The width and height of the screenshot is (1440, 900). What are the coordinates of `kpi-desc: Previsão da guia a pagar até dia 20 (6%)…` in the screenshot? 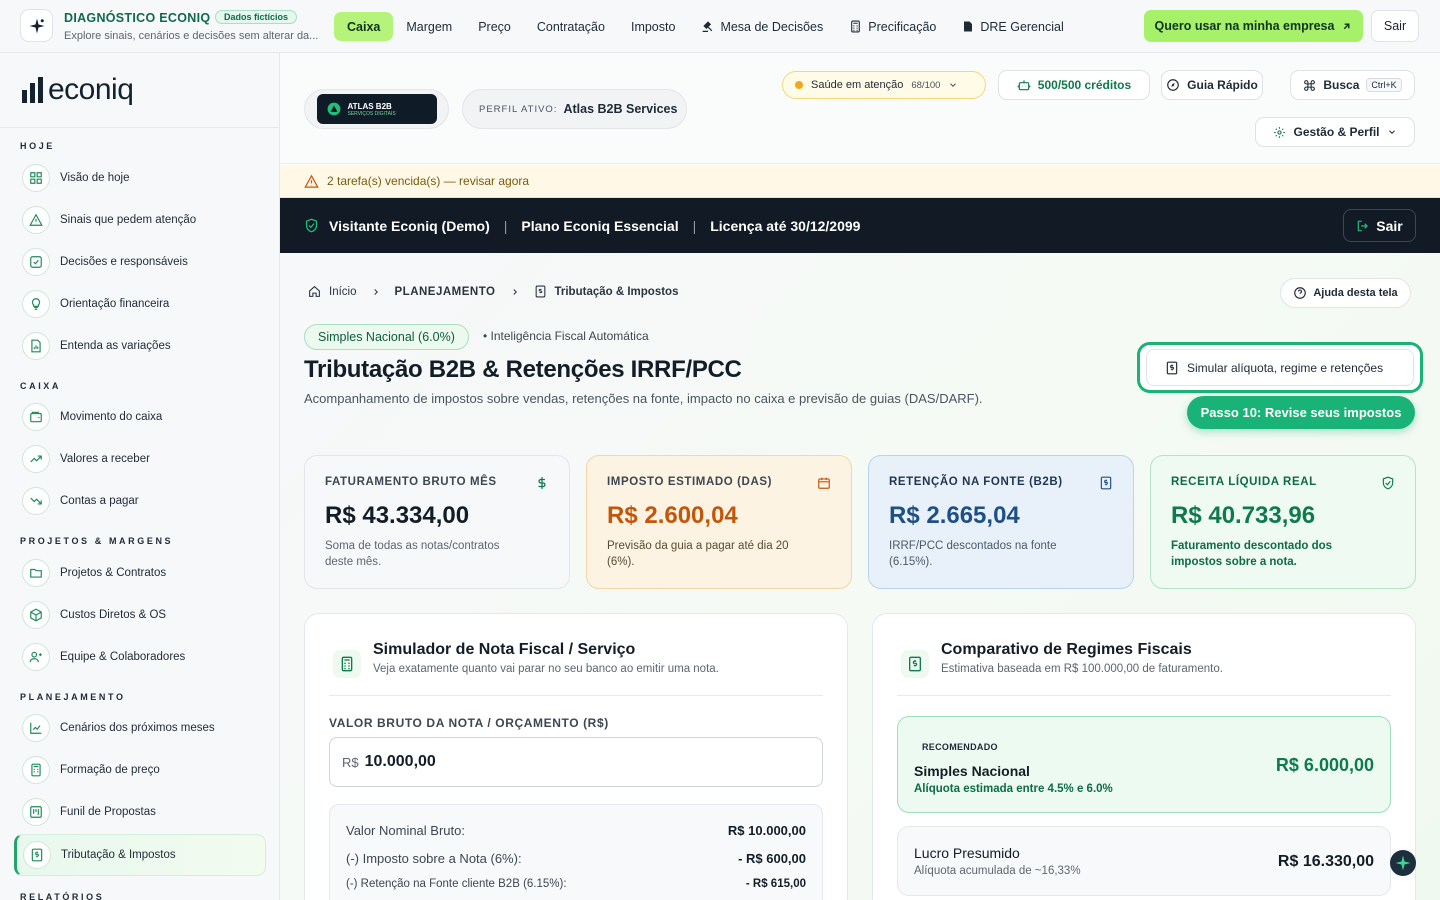 It's located at (698, 554).